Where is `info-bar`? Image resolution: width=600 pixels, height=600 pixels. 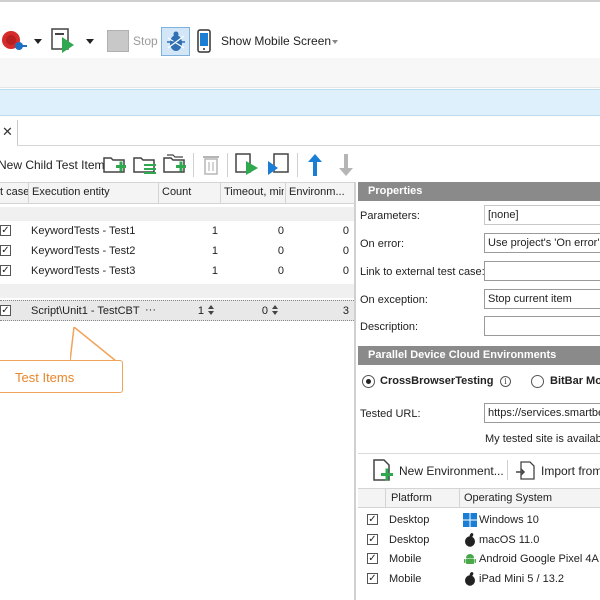
info-bar is located at coordinates (300, 102).